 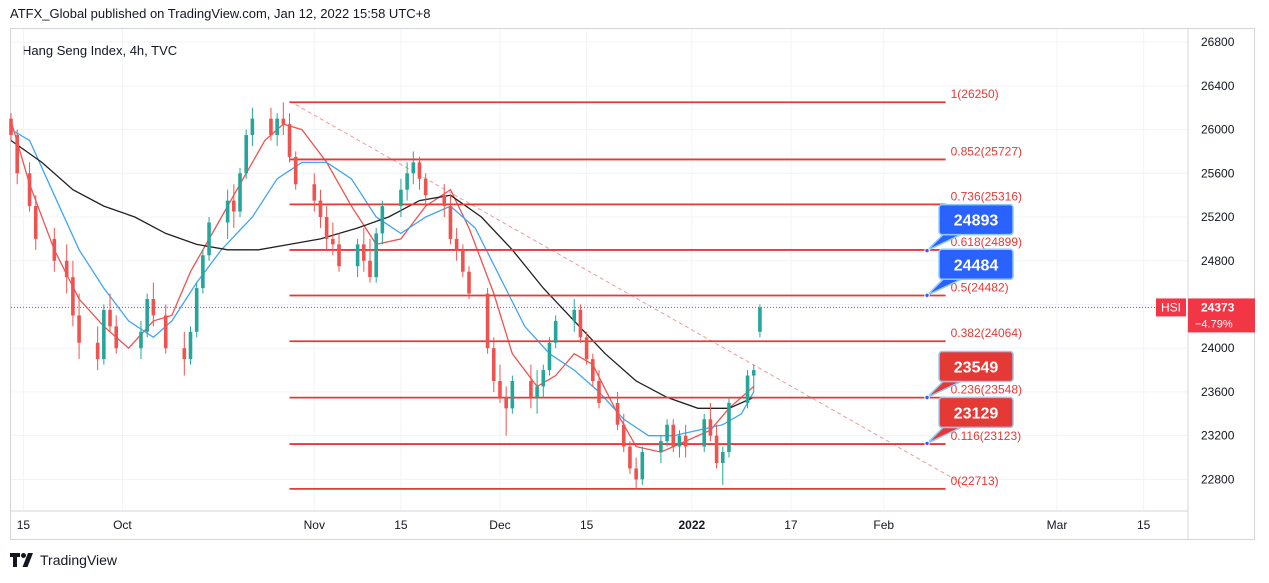 What do you see at coordinates (691, 525) in the screenshot?
I see `time-tick-label: 2022` at bounding box center [691, 525].